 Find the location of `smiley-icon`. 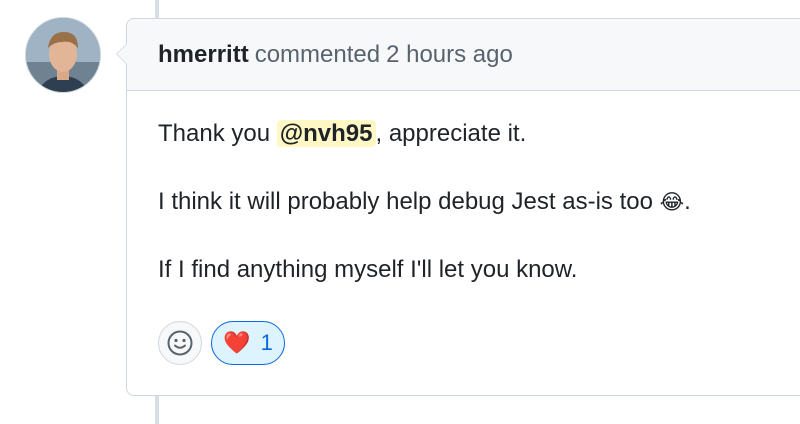

smiley-icon is located at coordinates (180, 343).